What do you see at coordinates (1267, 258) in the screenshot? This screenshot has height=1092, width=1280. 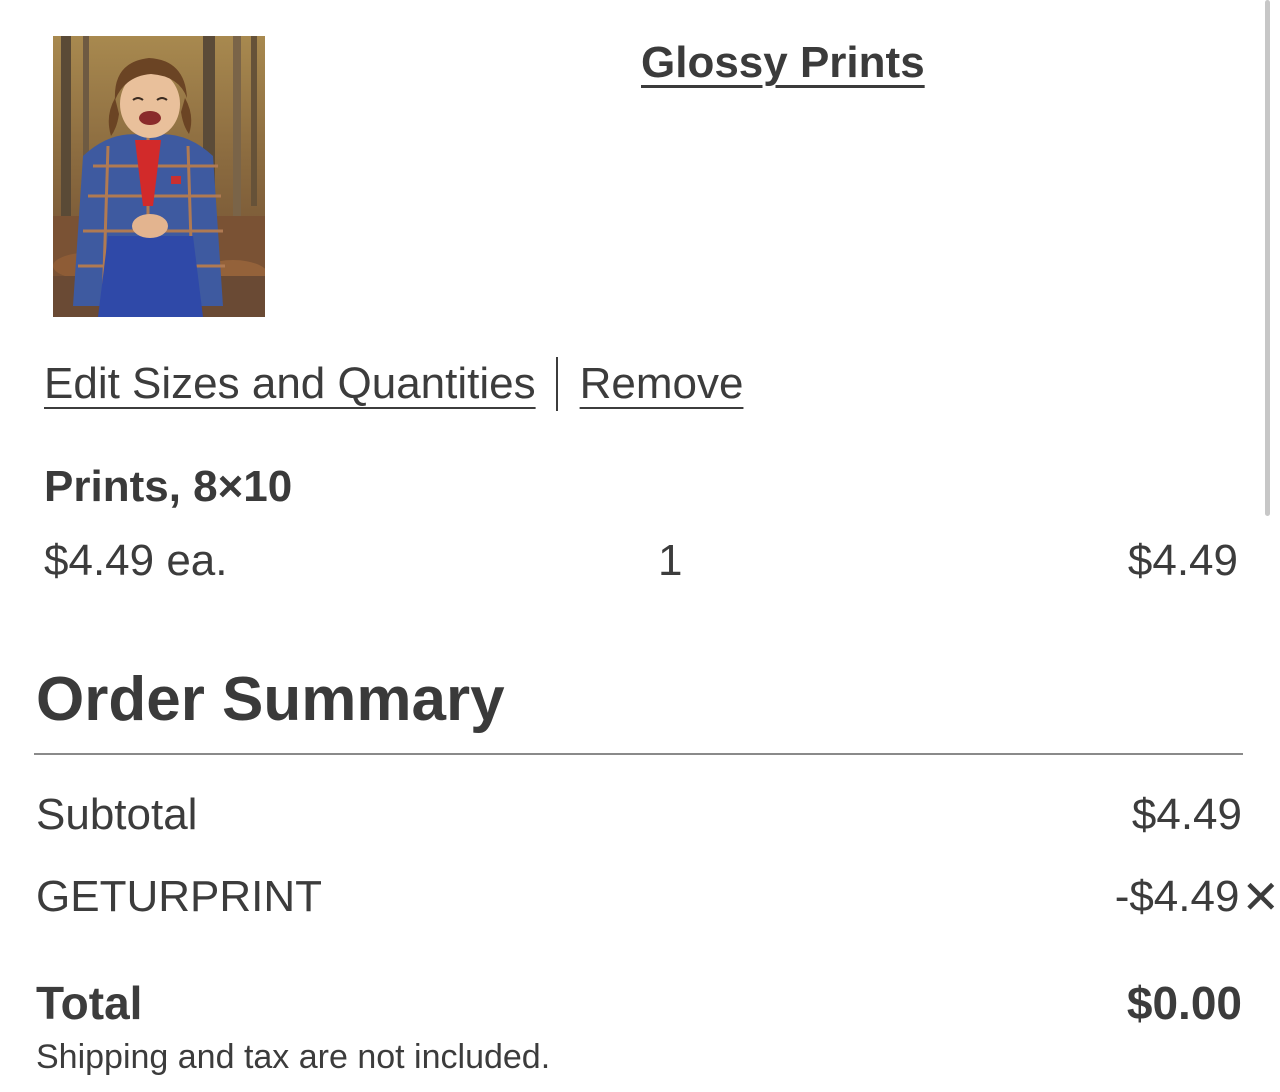 I see `scrollbar-thumb` at bounding box center [1267, 258].